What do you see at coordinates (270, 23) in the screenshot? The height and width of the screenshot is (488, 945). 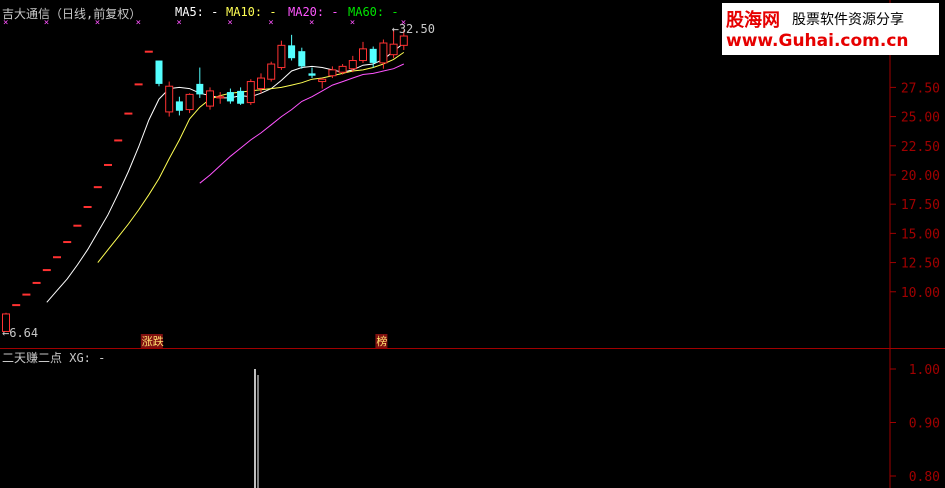 I see `signal-x-mark-6: ×` at bounding box center [270, 23].